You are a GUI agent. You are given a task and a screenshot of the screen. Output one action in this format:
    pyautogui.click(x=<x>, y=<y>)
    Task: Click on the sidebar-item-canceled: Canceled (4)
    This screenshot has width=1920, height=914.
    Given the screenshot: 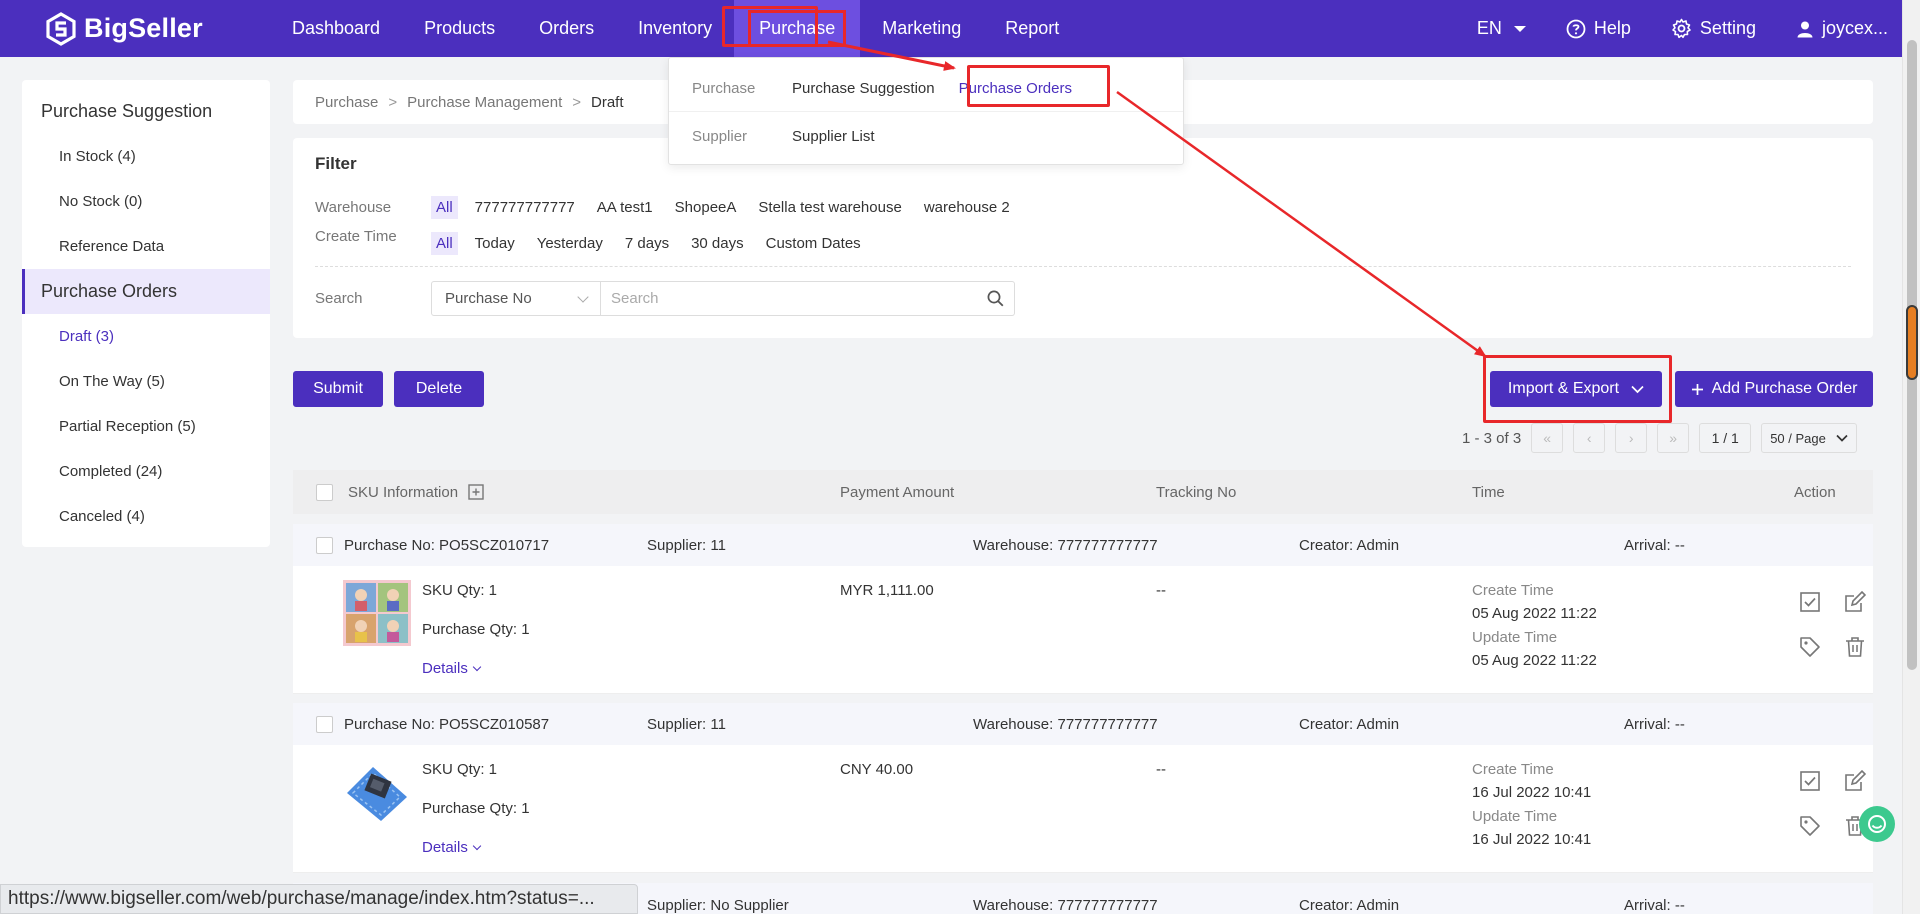 What is the action you would take?
    pyautogui.click(x=146, y=516)
    